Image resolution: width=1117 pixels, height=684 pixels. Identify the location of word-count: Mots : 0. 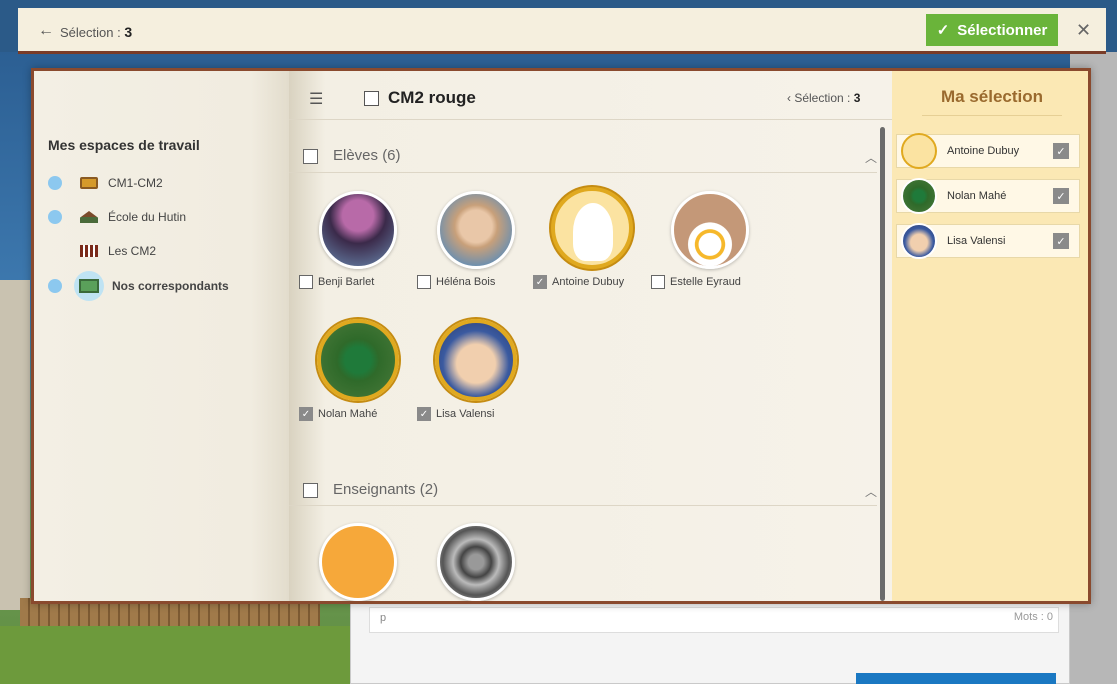
(1033, 617).